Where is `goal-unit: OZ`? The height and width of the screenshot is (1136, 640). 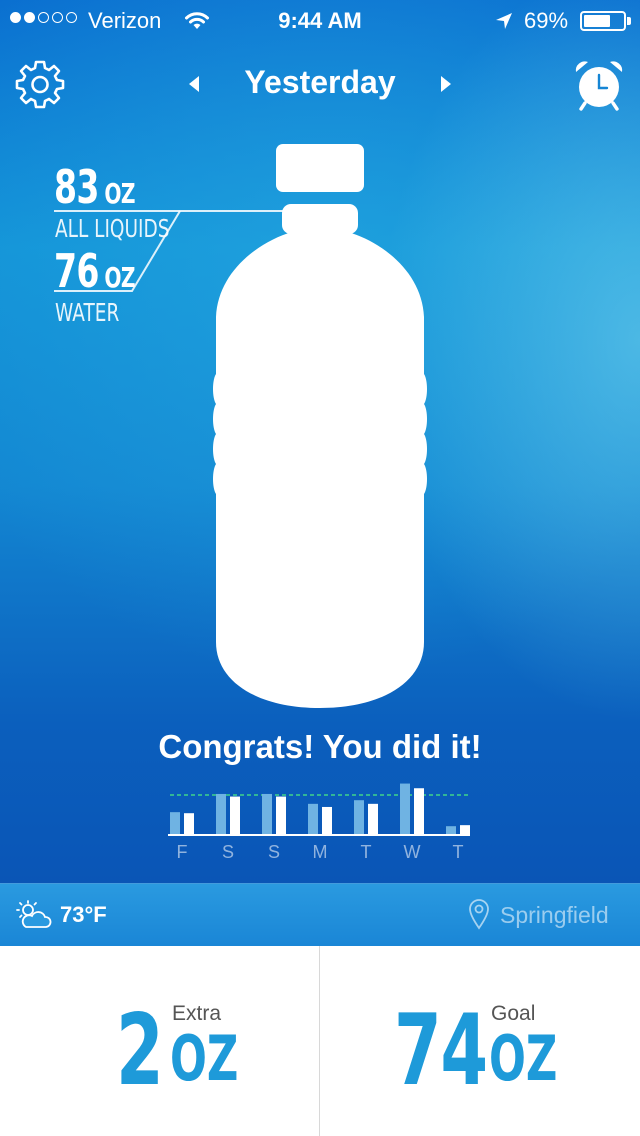
goal-unit: OZ is located at coordinates (523, 1058).